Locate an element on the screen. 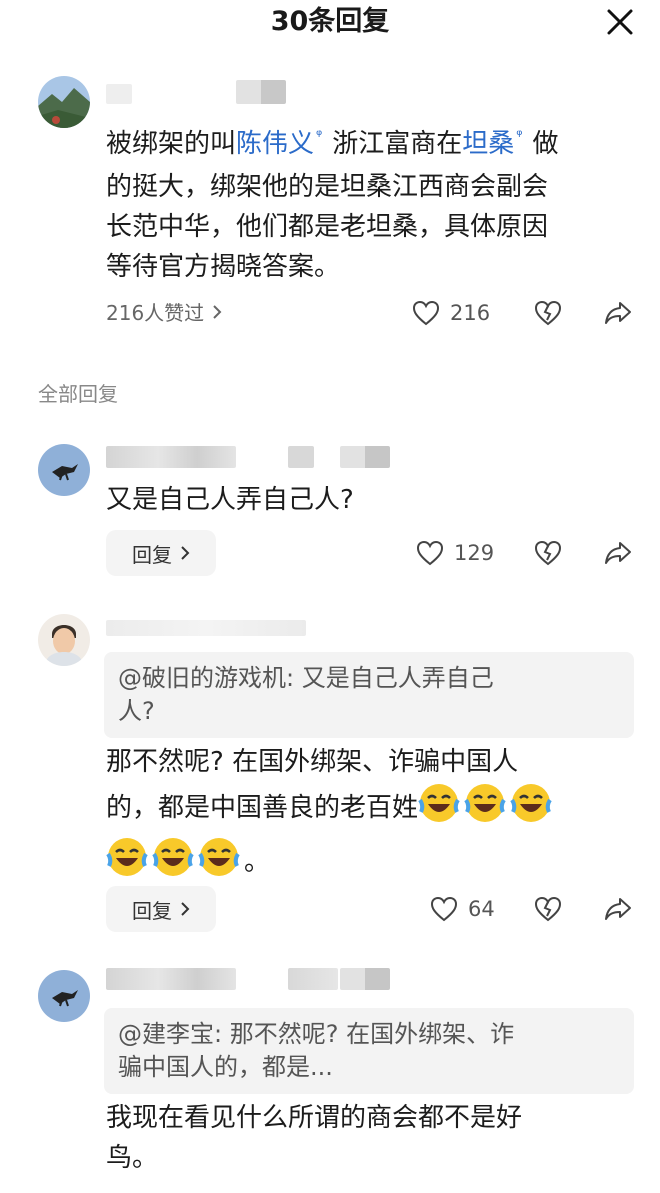 This screenshot has height=1193, width=660. comment-text-segment: 。 is located at coordinates (257, 862).